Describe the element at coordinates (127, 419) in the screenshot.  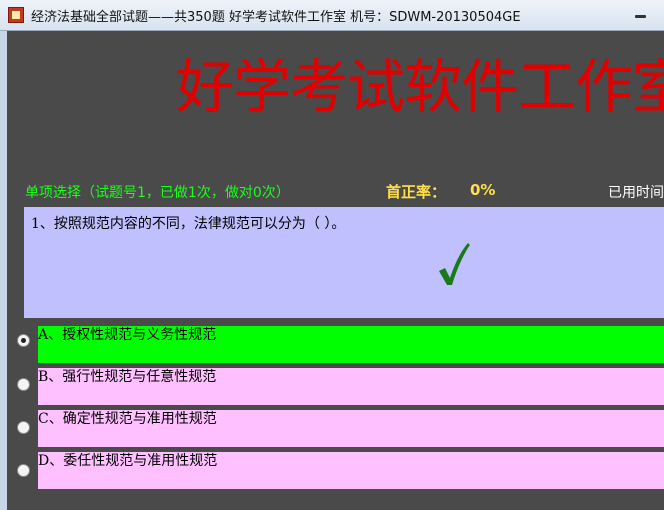
I see `option-c-label: C、确定性规范与准用性规范` at that location.